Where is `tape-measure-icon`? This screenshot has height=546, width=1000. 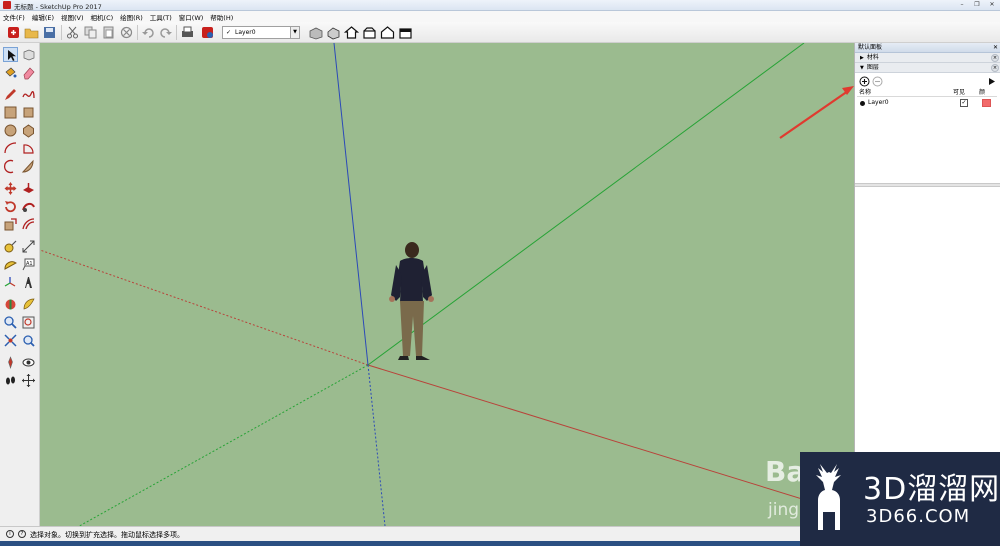 tape-measure-icon is located at coordinates (10, 246).